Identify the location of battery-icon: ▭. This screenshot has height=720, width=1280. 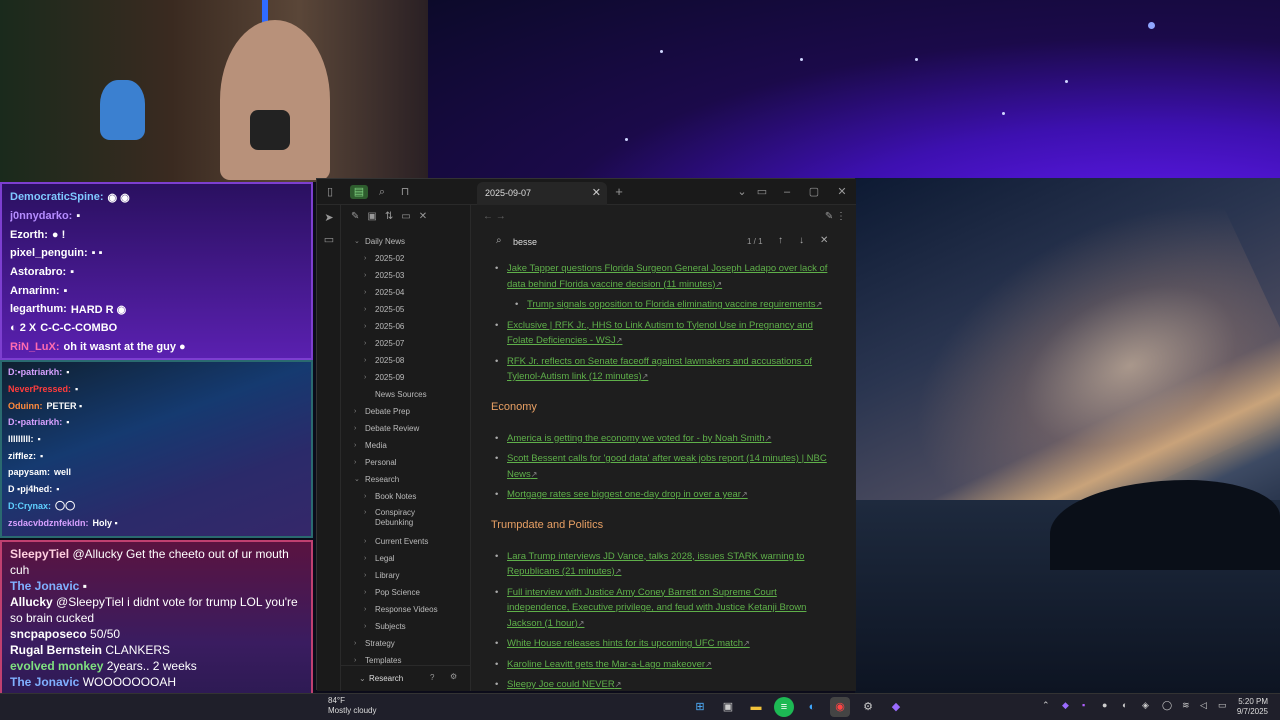
(1222, 705).